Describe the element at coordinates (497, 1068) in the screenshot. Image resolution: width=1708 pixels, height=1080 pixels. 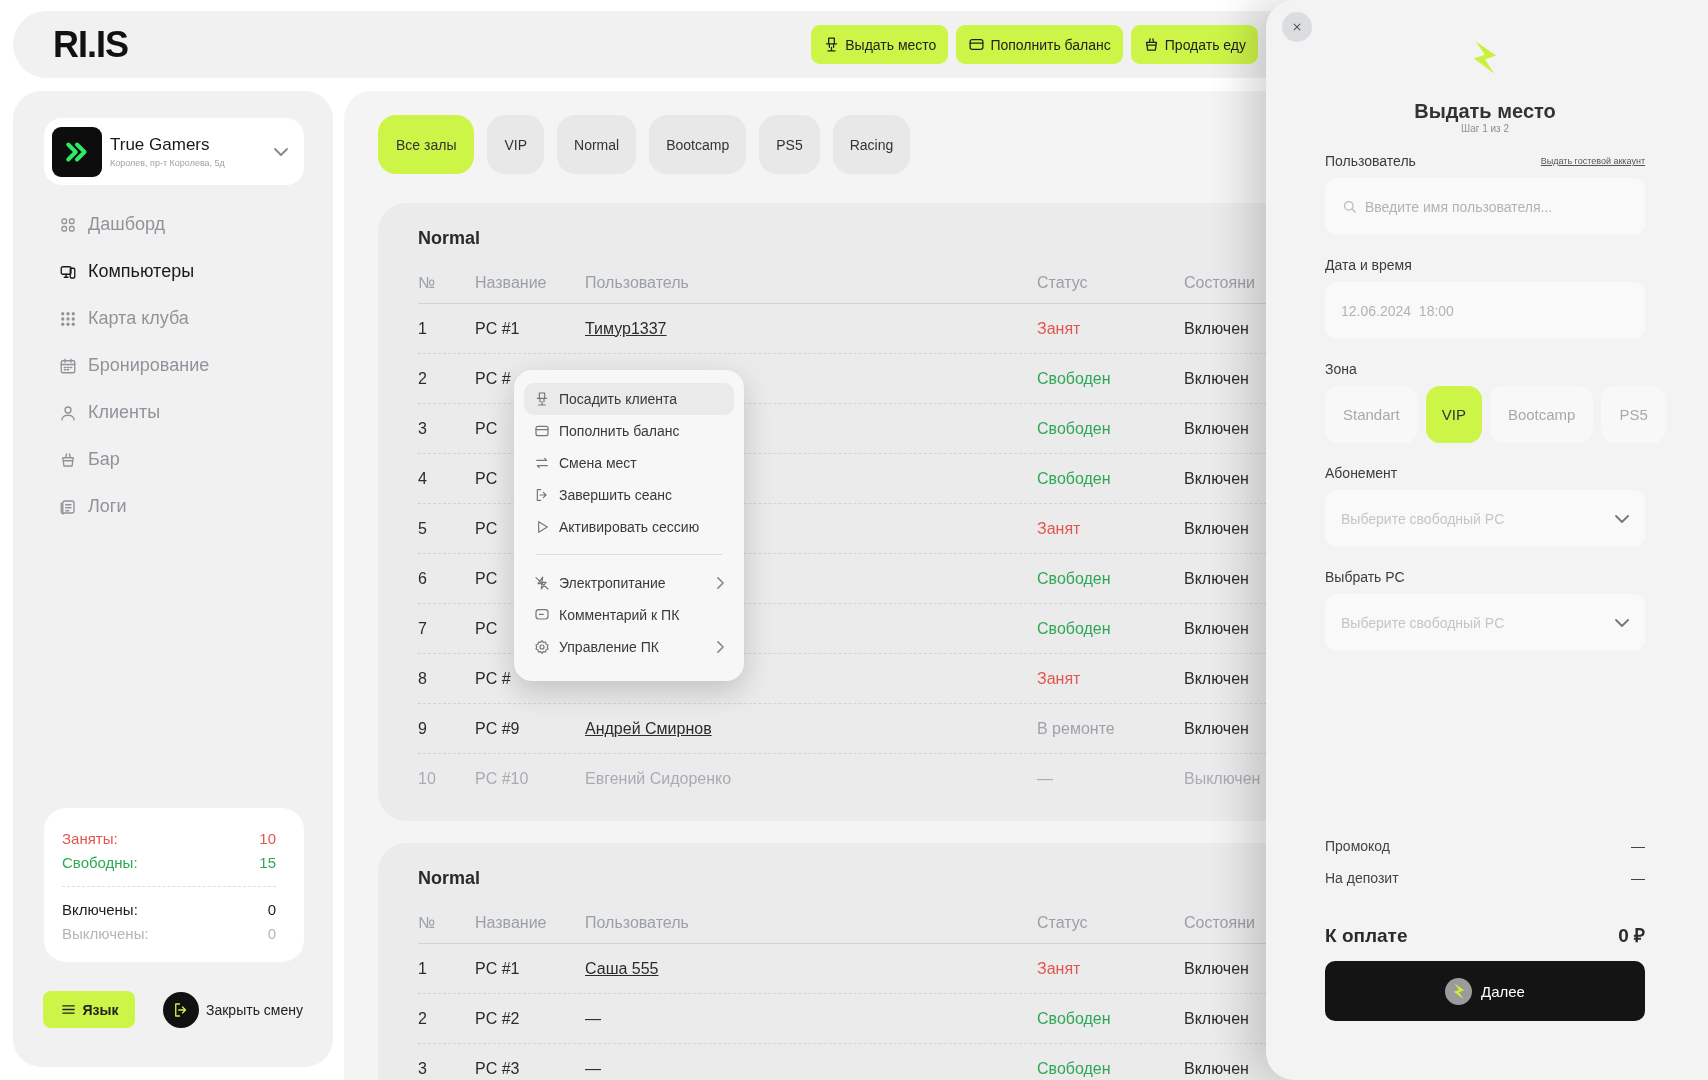
I see `table-cell: PC #3` at that location.